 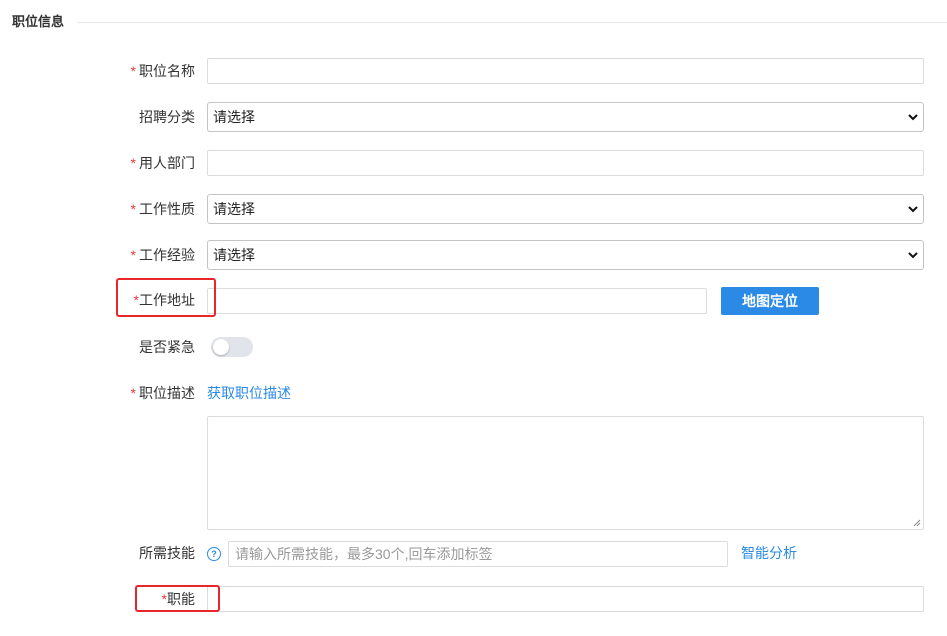 I want to click on category-label: 招聘分类, so click(x=97, y=117).